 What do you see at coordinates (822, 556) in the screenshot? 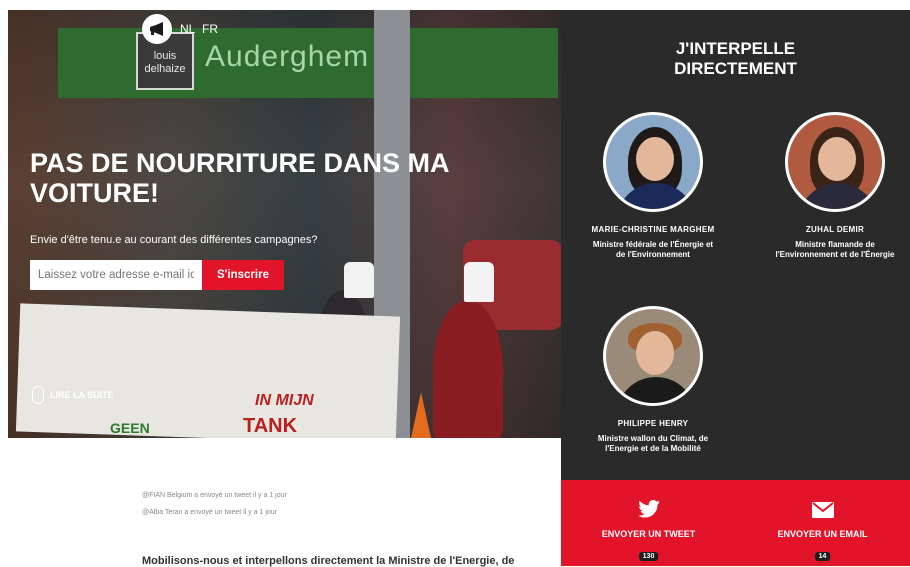
I see `email-count-badge: 14` at bounding box center [822, 556].